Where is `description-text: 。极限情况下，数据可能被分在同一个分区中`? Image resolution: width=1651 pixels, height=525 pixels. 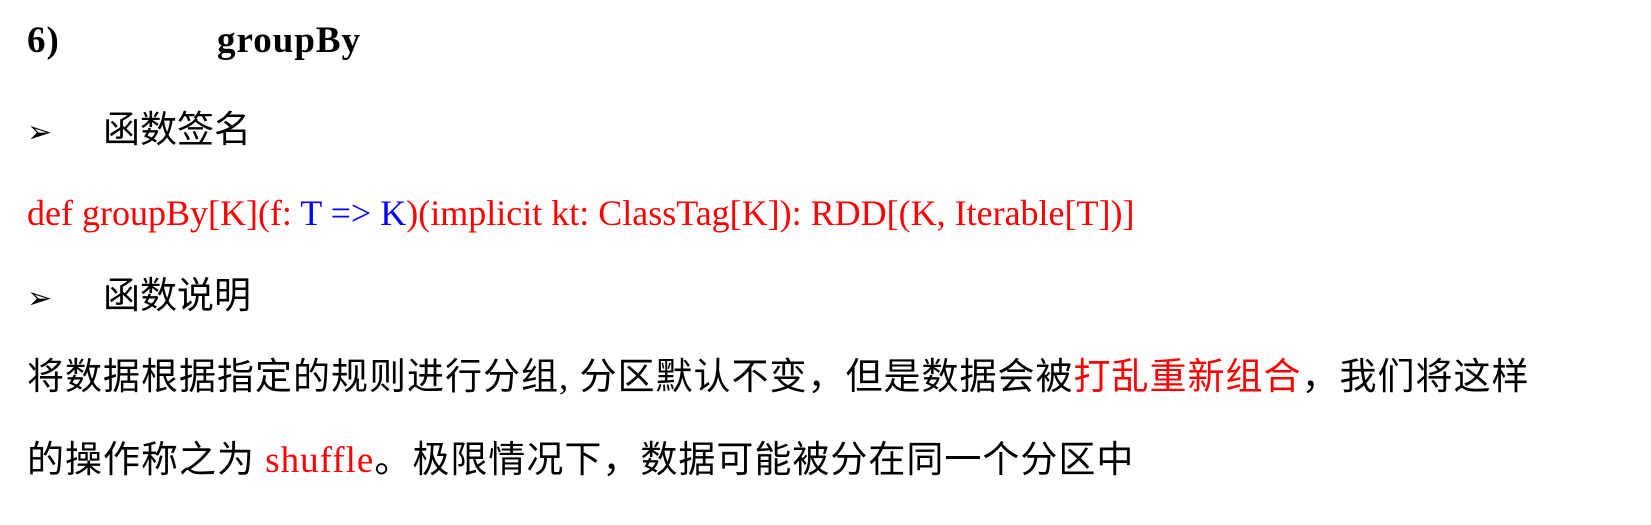 description-text: 。极限情况下，数据可能被分在同一个分区中 is located at coordinates (754, 460).